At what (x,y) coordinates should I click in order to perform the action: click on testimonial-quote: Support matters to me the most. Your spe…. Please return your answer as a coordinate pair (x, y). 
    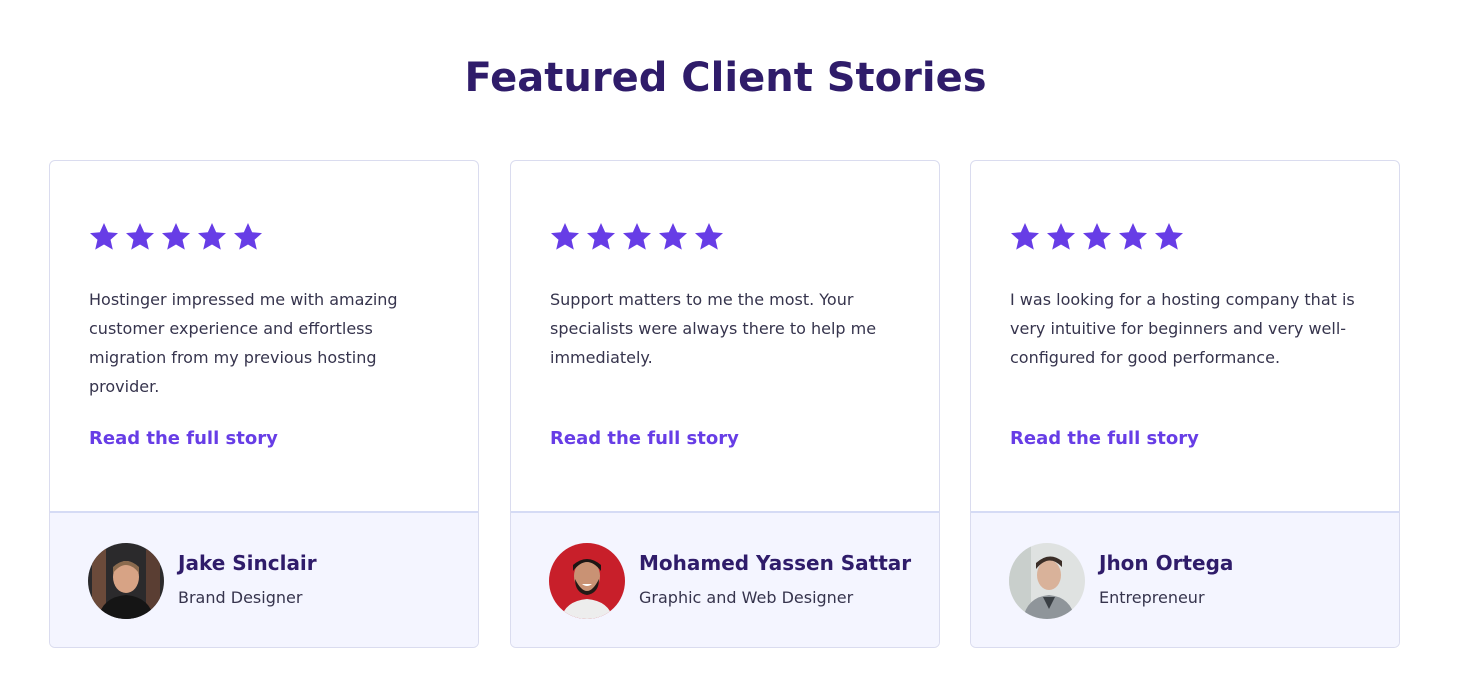
    Looking at the image, I should click on (713, 328).